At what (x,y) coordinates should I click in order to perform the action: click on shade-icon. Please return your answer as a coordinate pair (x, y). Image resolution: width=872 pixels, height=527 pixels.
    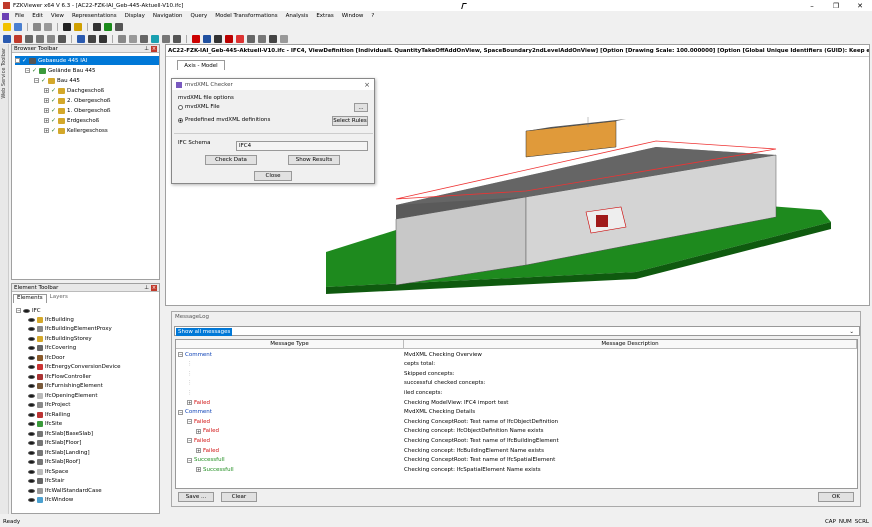
    Looking at the image, I should click on (262, 38).